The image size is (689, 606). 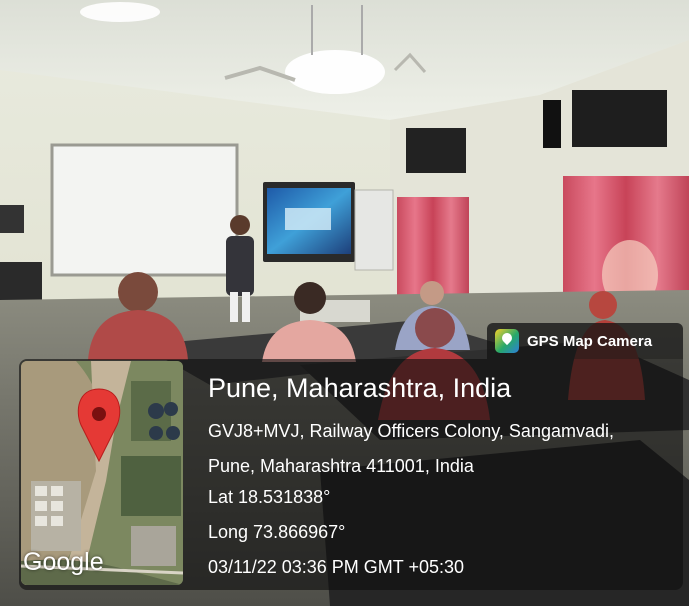 What do you see at coordinates (360, 388) in the screenshot?
I see `location-title: Pune, Maharashtra, India` at bounding box center [360, 388].